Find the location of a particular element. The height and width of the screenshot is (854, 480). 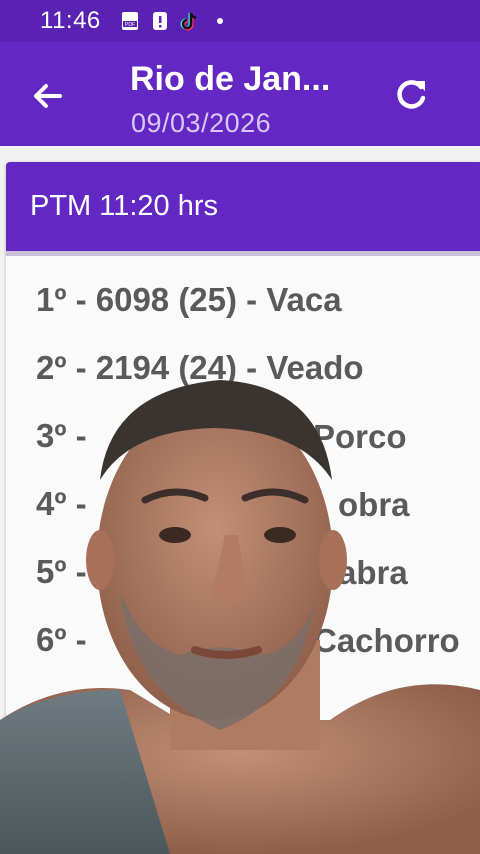

app-bar: Rio de Jan... 09/03/2026 is located at coordinates (240, 94).